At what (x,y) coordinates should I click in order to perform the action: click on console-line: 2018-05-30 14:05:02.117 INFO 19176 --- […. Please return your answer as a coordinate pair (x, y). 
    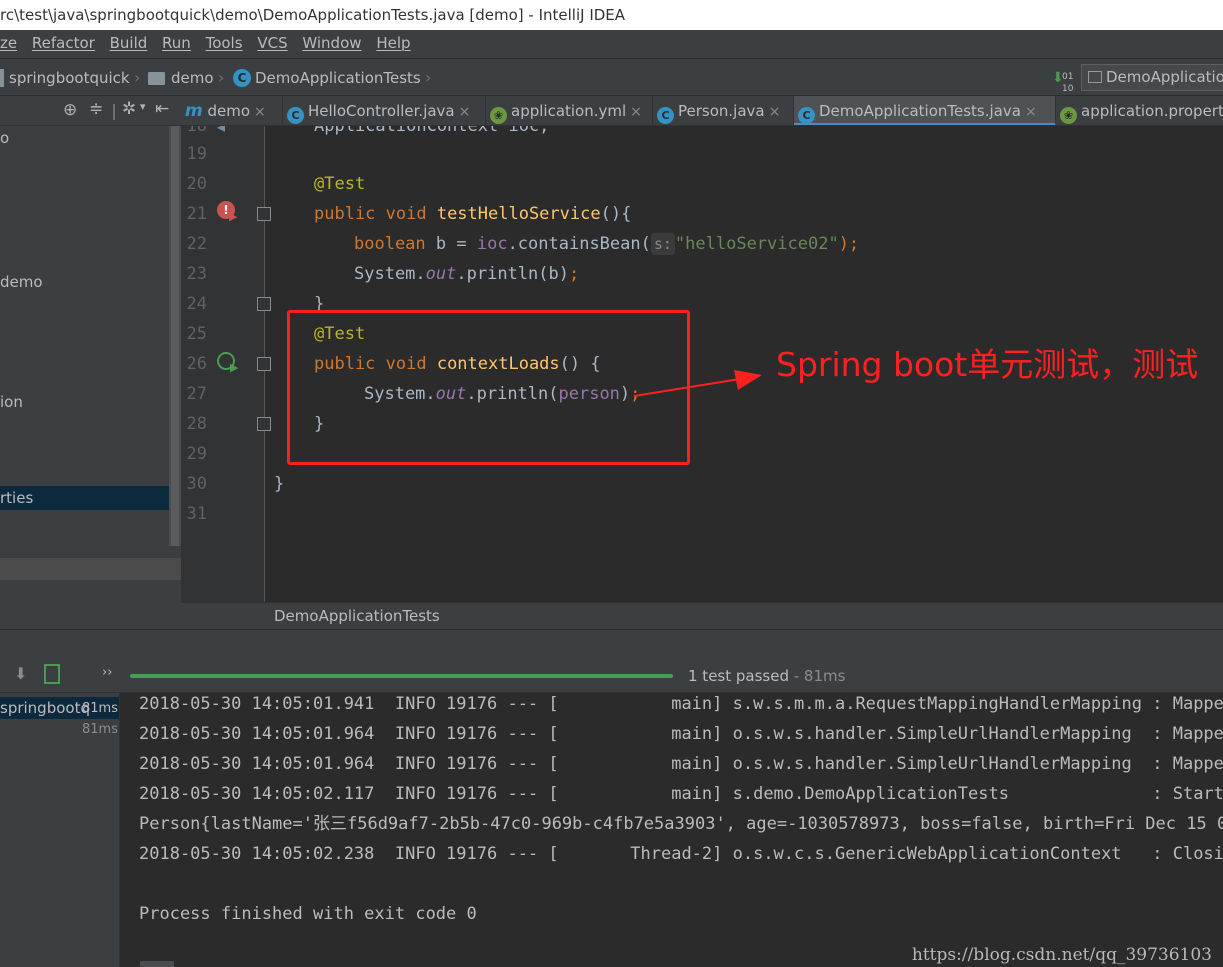
    Looking at the image, I should click on (681, 794).